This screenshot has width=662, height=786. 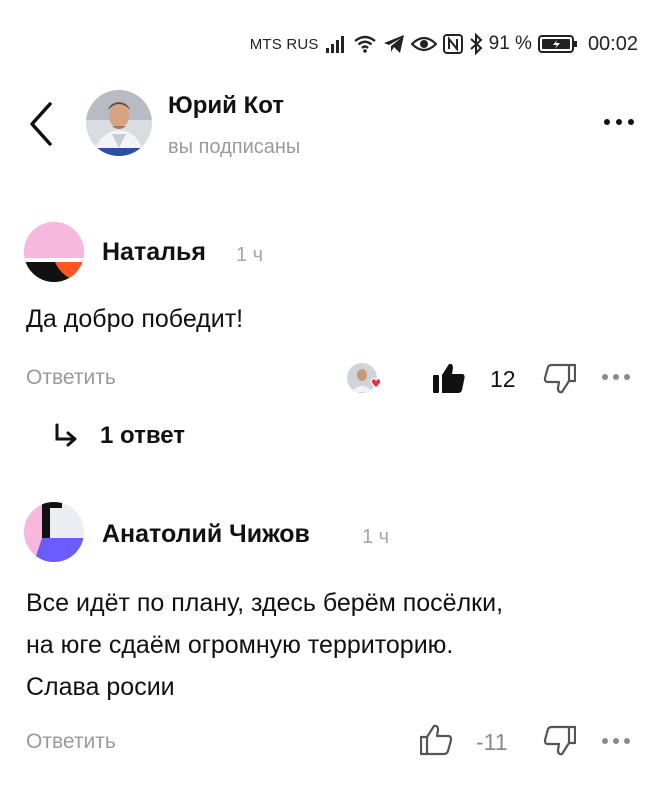 I want to click on back-button, so click(x=42, y=124).